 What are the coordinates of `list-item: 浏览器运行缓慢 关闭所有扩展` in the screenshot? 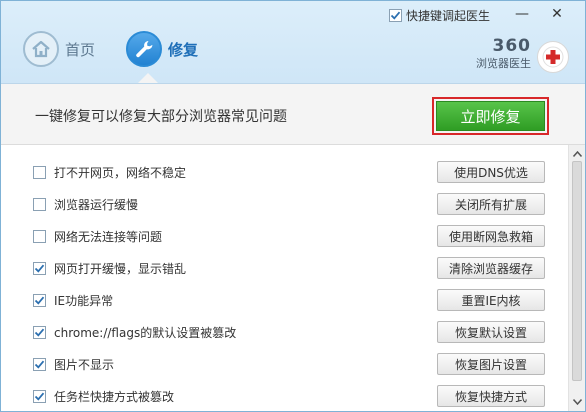 It's located at (284, 205).